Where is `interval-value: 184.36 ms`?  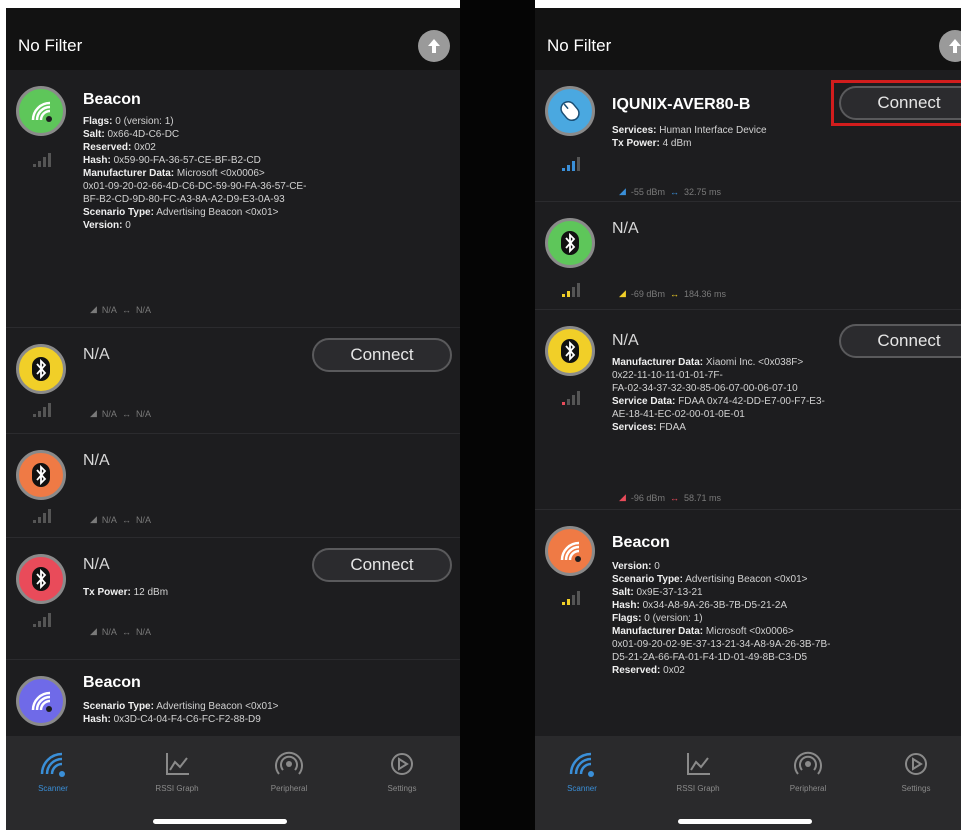 interval-value: 184.36 ms is located at coordinates (704, 293).